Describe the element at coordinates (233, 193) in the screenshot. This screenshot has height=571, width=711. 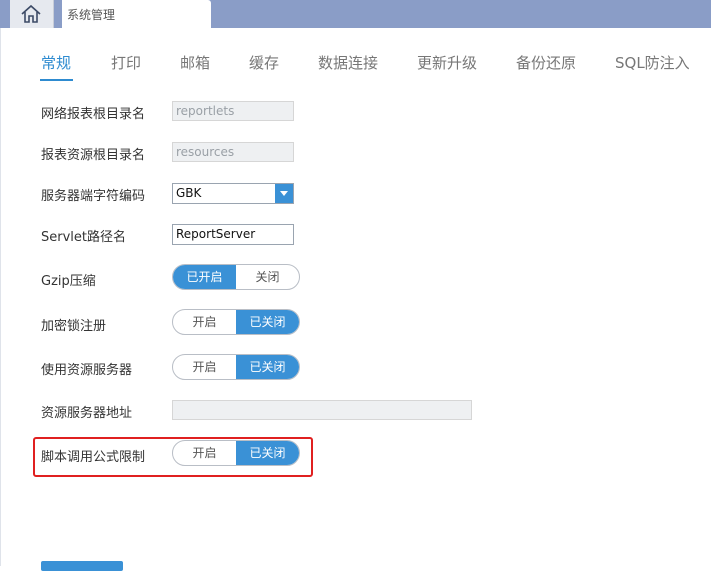
I see `encoding-select: GBK` at that location.